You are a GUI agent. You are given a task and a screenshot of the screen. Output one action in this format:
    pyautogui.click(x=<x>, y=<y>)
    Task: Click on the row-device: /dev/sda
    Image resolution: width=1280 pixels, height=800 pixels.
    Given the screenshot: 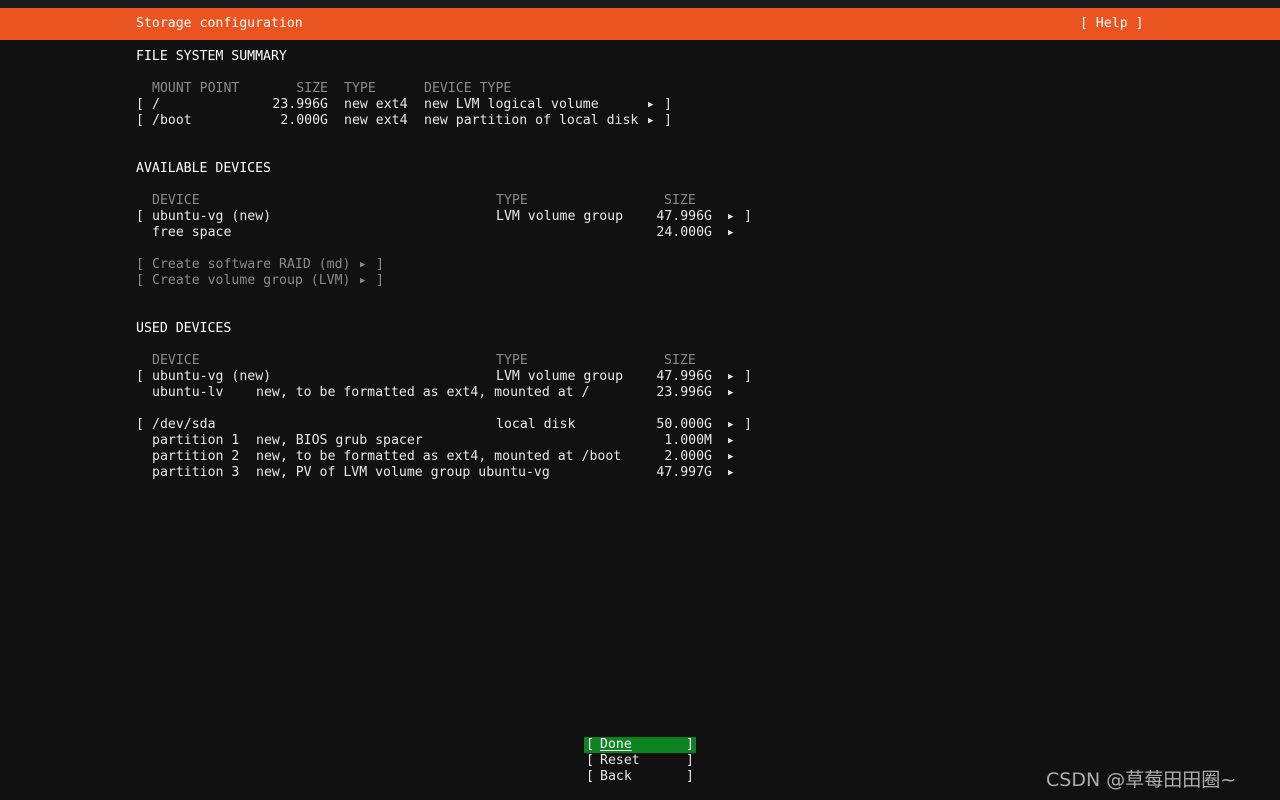 What is the action you would take?
    pyautogui.click(x=184, y=424)
    